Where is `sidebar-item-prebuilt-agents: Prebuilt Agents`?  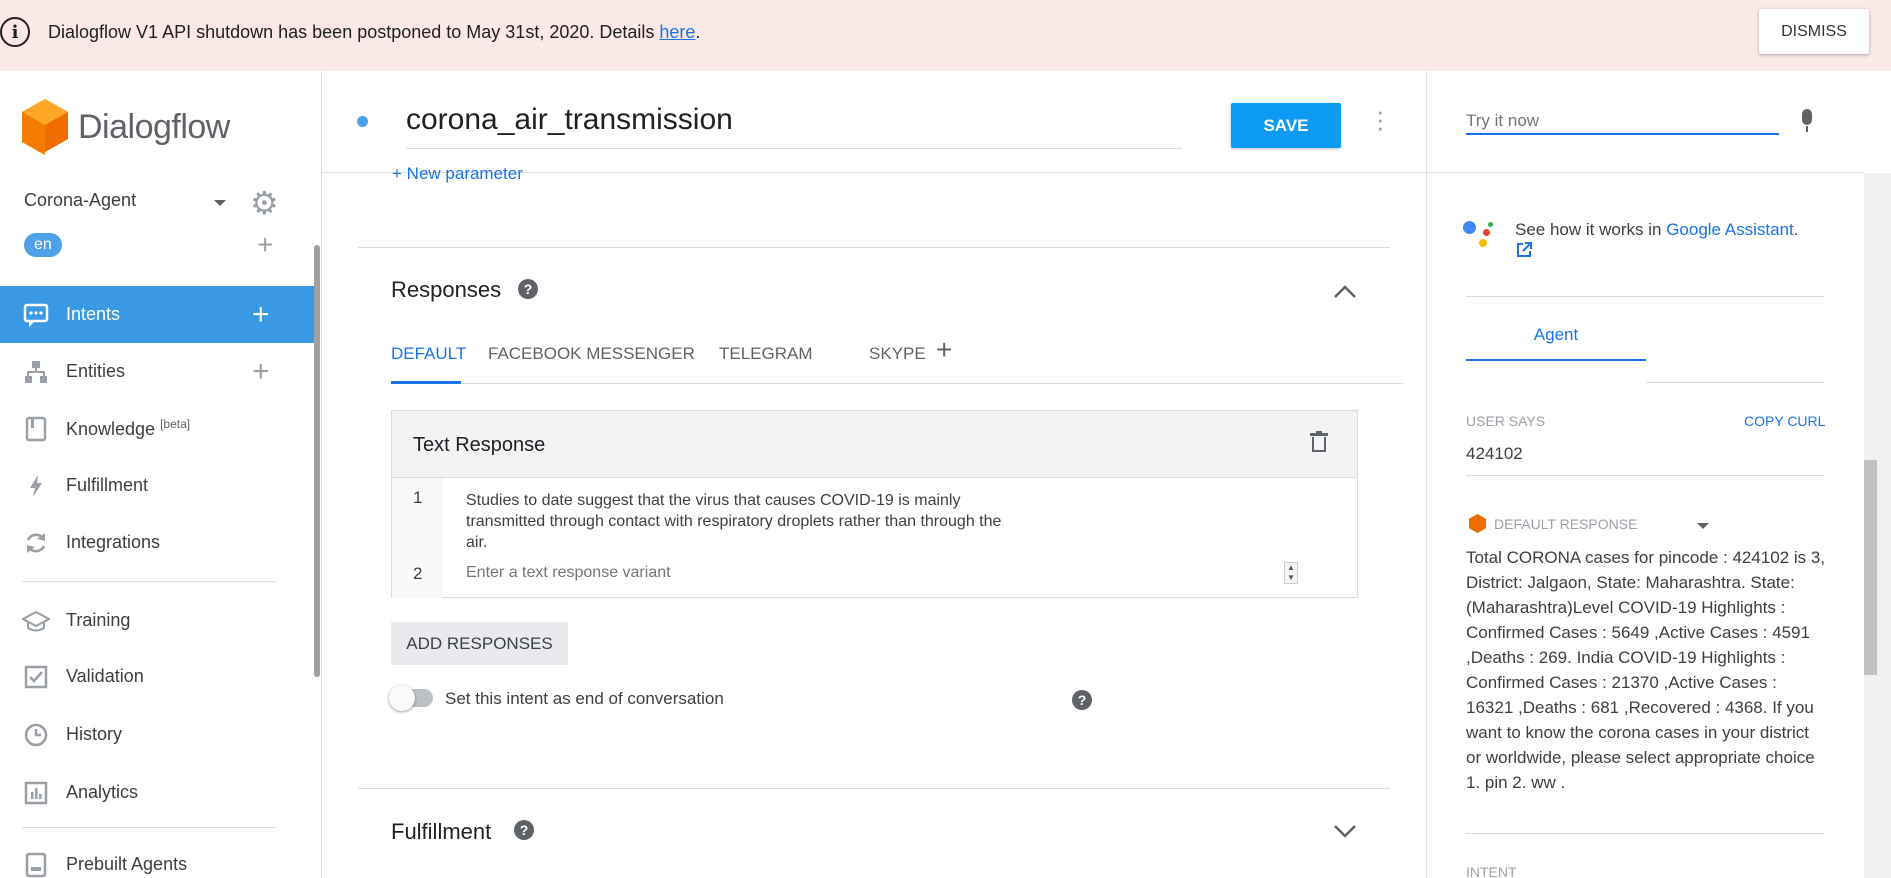
sidebar-item-prebuilt-agents: Prebuilt Agents is located at coordinates (157, 857).